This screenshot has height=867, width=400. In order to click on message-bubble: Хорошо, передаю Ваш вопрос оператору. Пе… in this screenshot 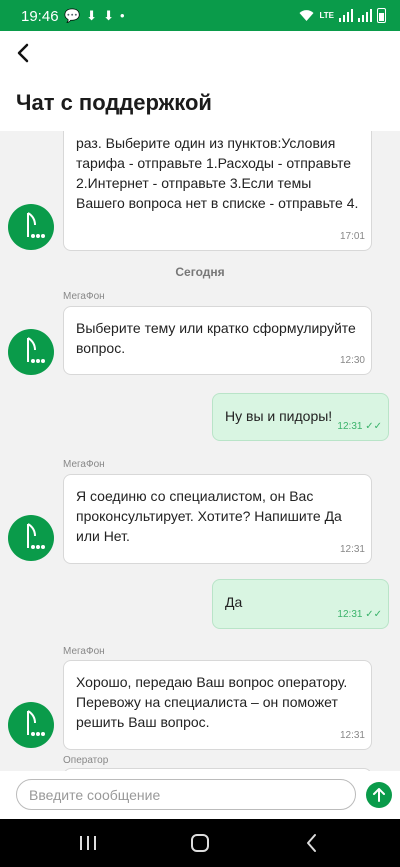, I will do `click(217, 705)`.